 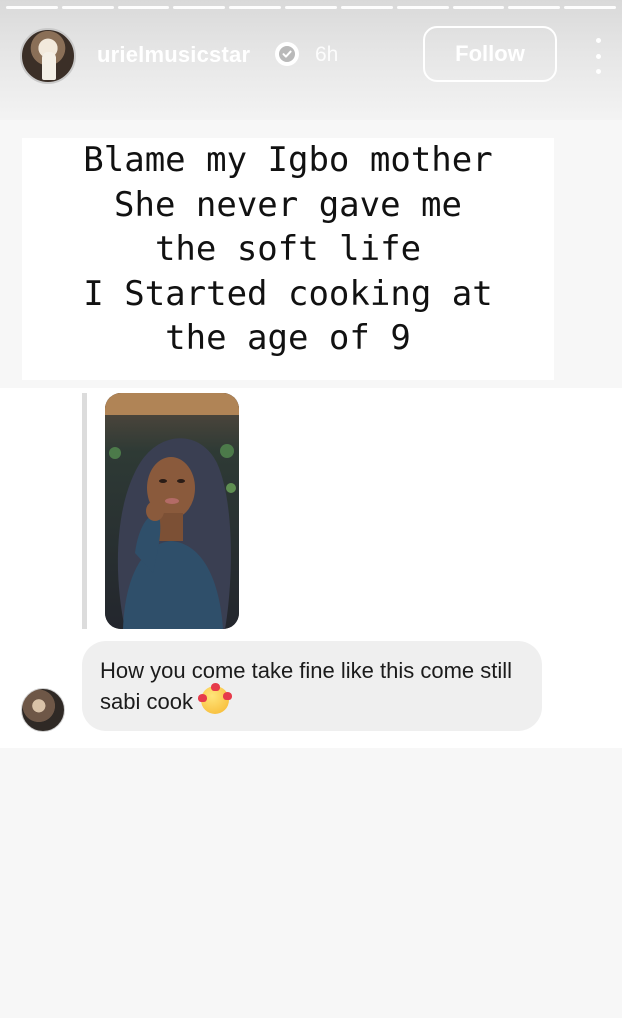 I want to click on post-time: 6h, so click(x=327, y=54).